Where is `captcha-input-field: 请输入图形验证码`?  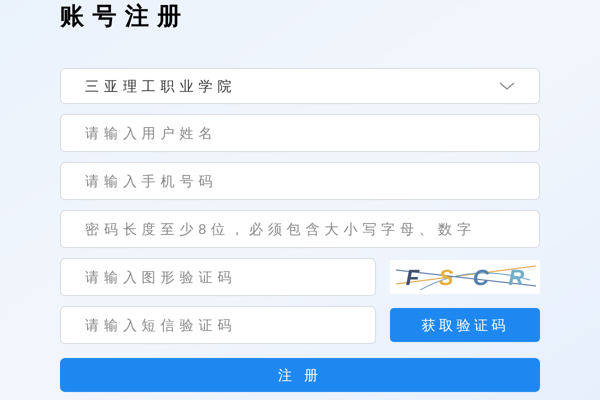 captcha-input-field: 请输入图形验证码 is located at coordinates (218, 277).